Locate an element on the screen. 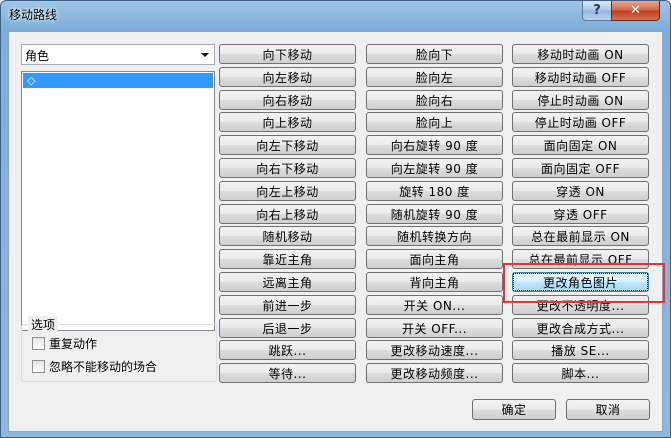 The width and height of the screenshot is (671, 438). title-bar: 移动路线 ? ✕ is located at coordinates (335, 16).